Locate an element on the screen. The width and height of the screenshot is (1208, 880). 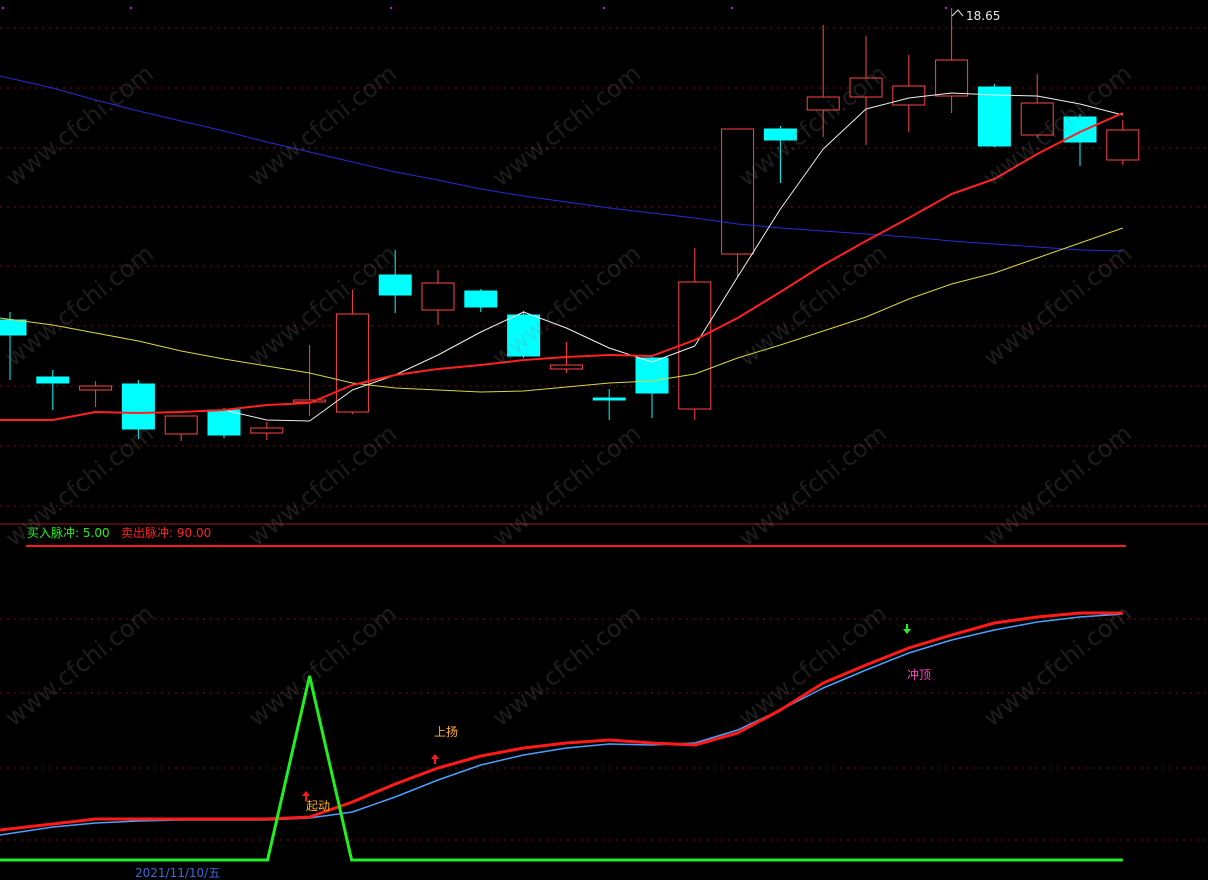
start-signal-label: 起动 is located at coordinates (318, 806).